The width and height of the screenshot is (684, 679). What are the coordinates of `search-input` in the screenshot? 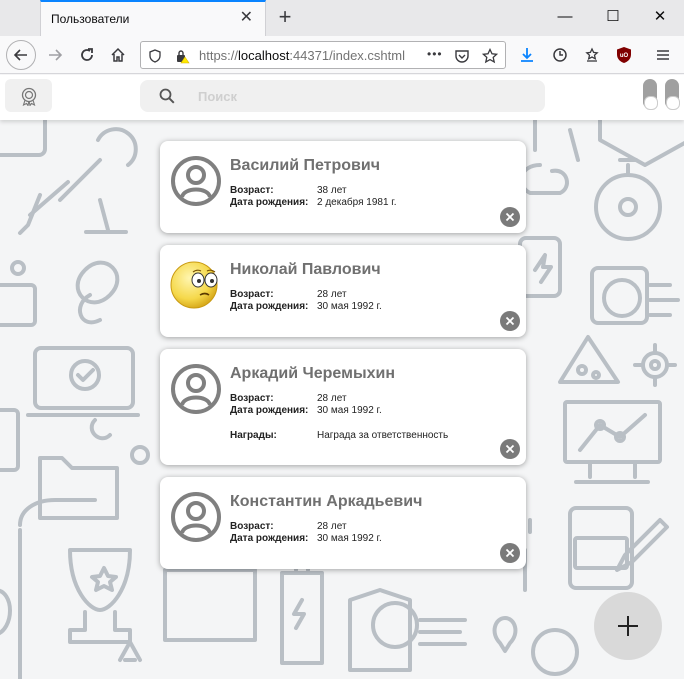 It's located at (363, 96).